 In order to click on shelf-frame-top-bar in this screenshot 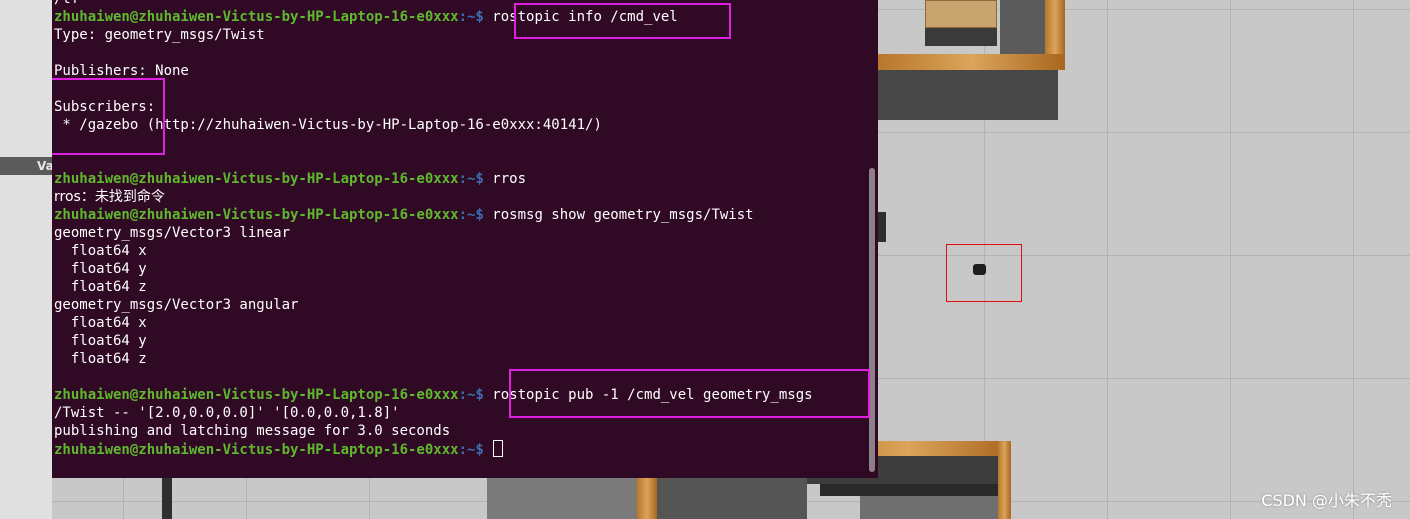, I will do `click(971, 62)`.